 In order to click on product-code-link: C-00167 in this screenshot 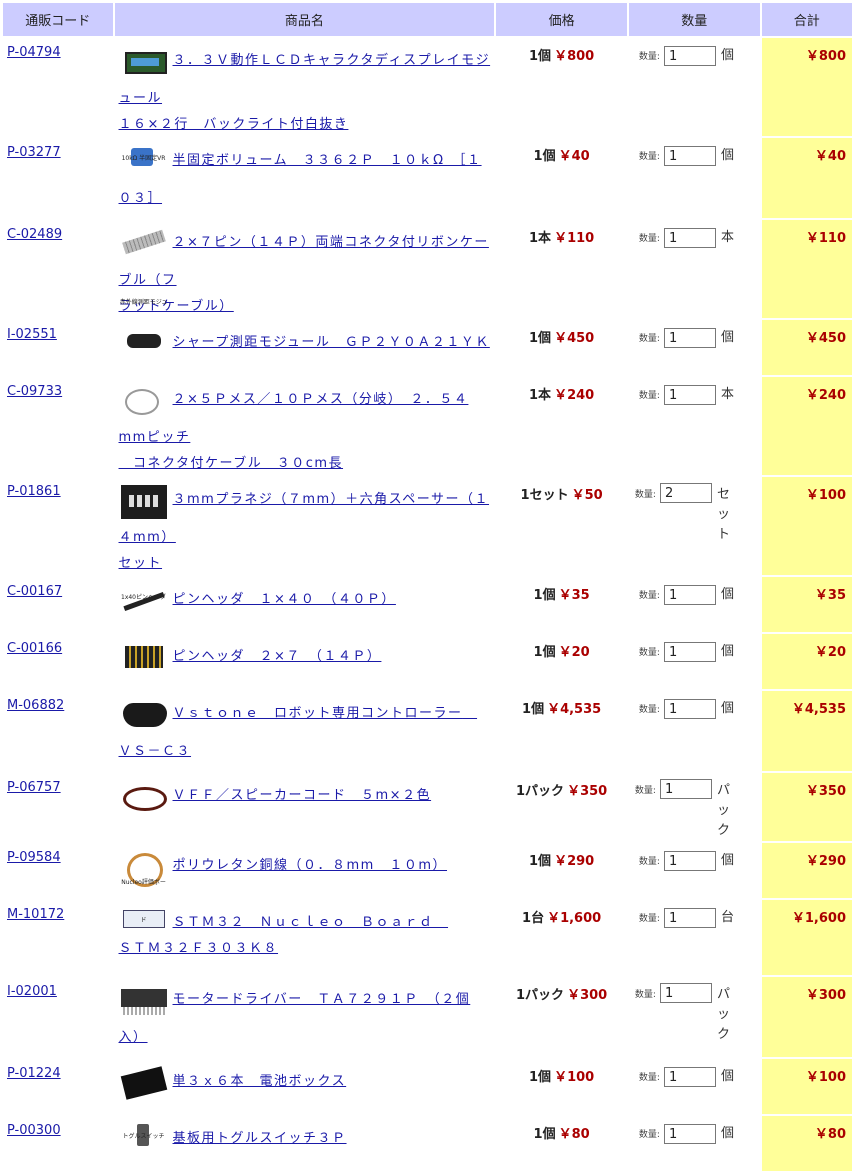, I will do `click(34, 591)`.